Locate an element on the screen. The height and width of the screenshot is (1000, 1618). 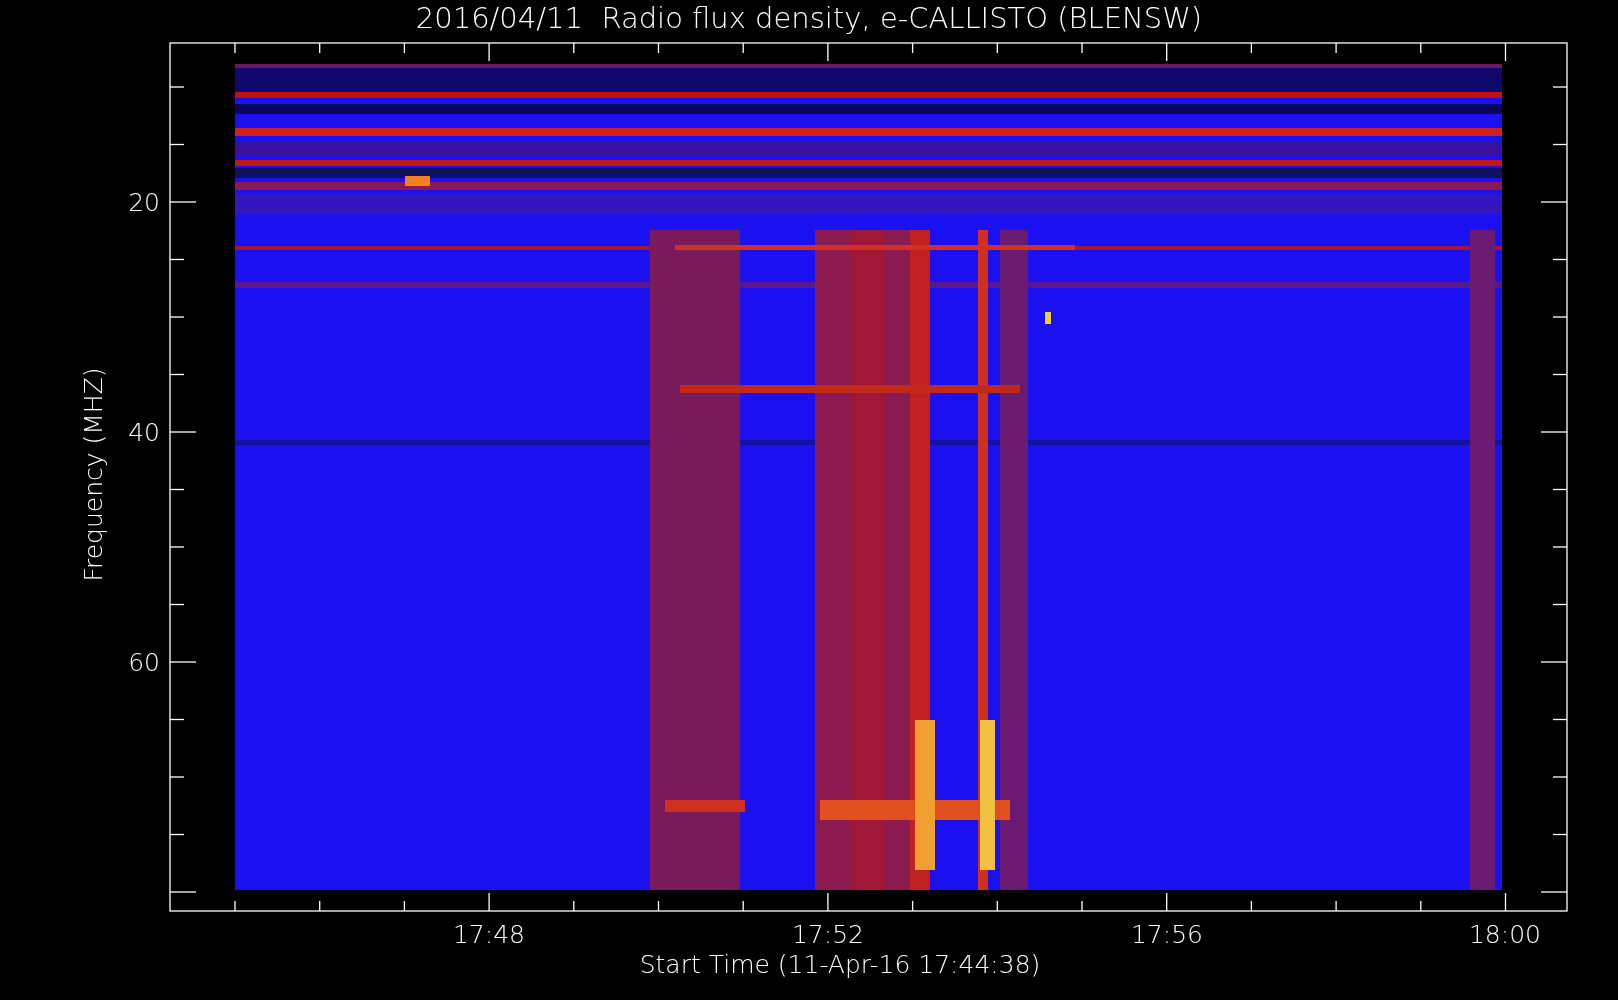
chart-title: 2016/04/11 Radio flux density, e-CALLISTO (BLENSW) is located at coordinates (809, 18).